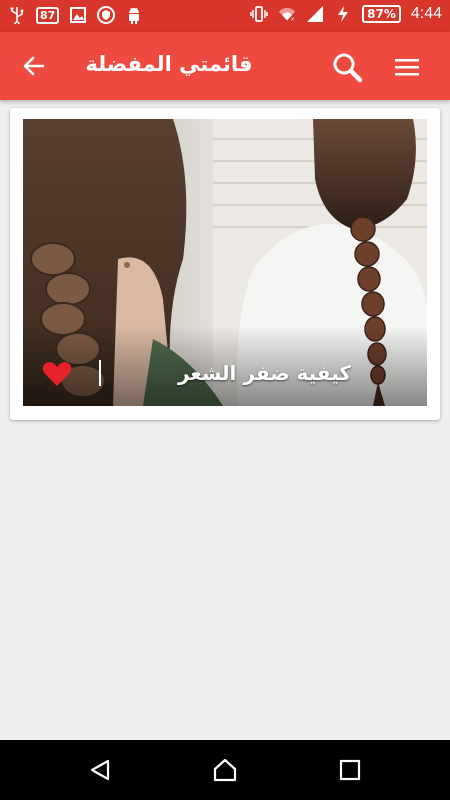  I want to click on system-nav-bar, so click(225, 770).